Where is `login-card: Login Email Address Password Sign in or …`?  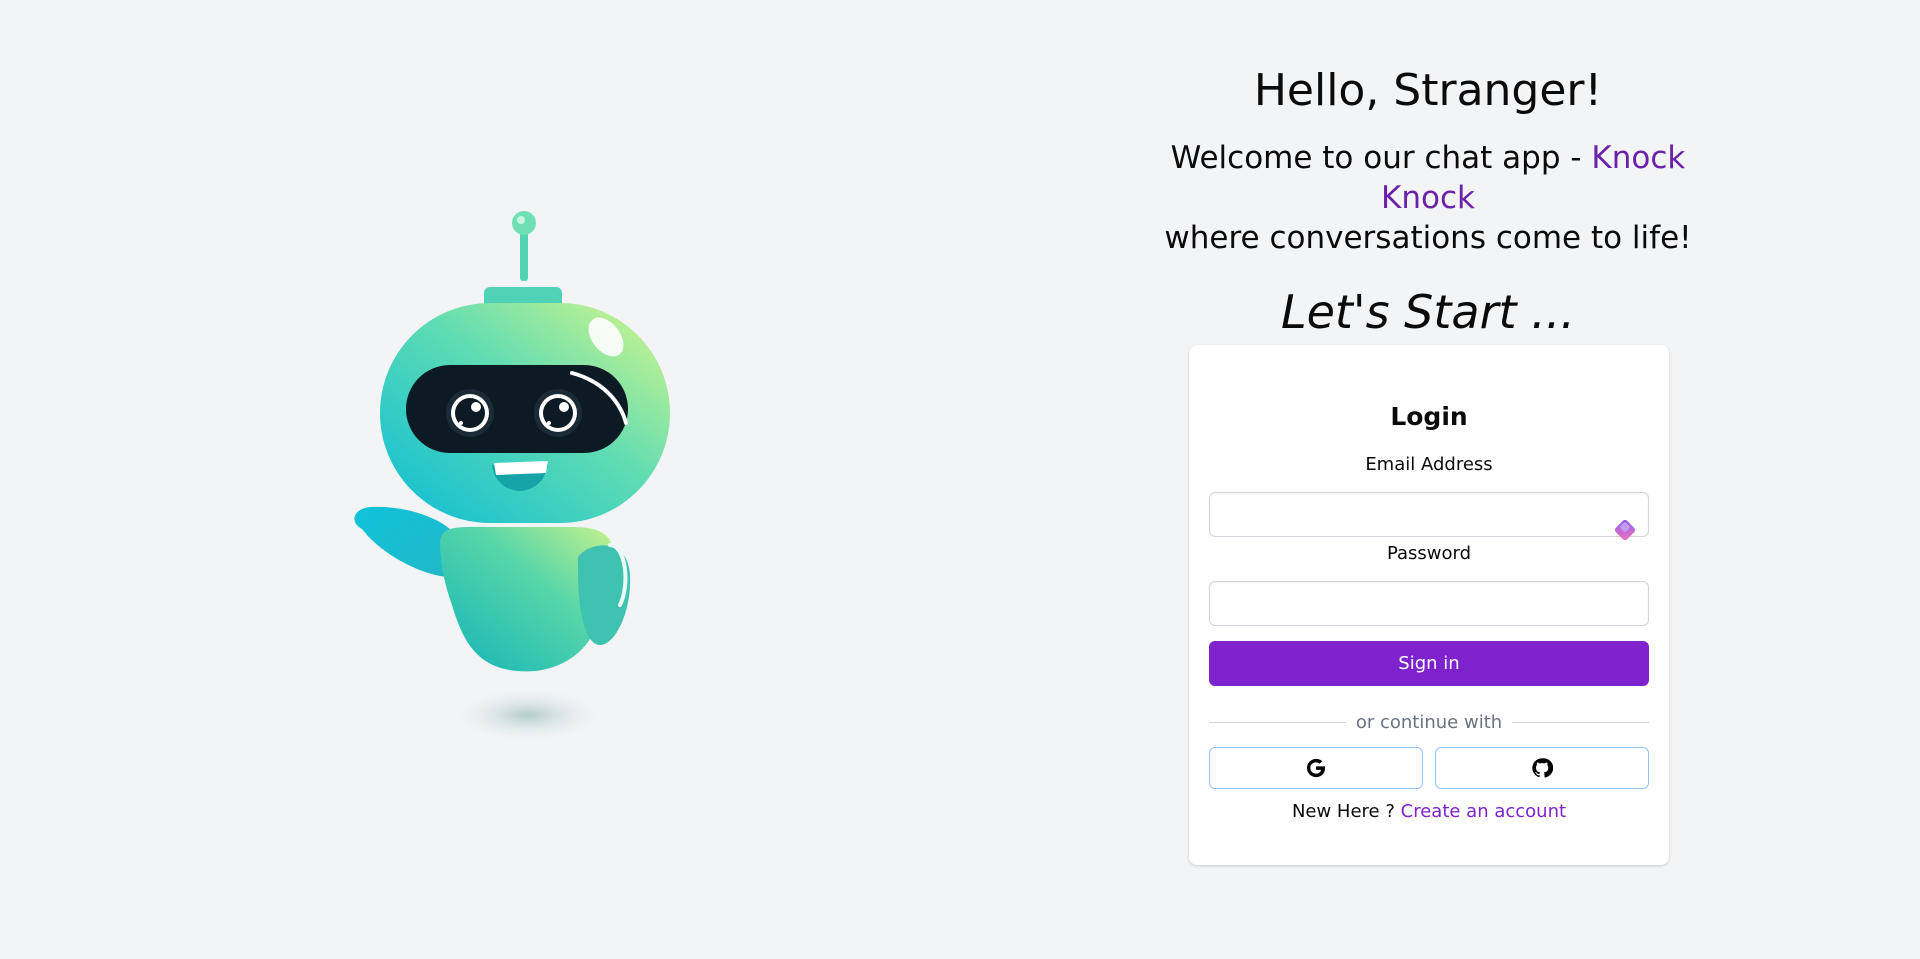 login-card: Login Email Address Password Sign in or … is located at coordinates (1429, 605).